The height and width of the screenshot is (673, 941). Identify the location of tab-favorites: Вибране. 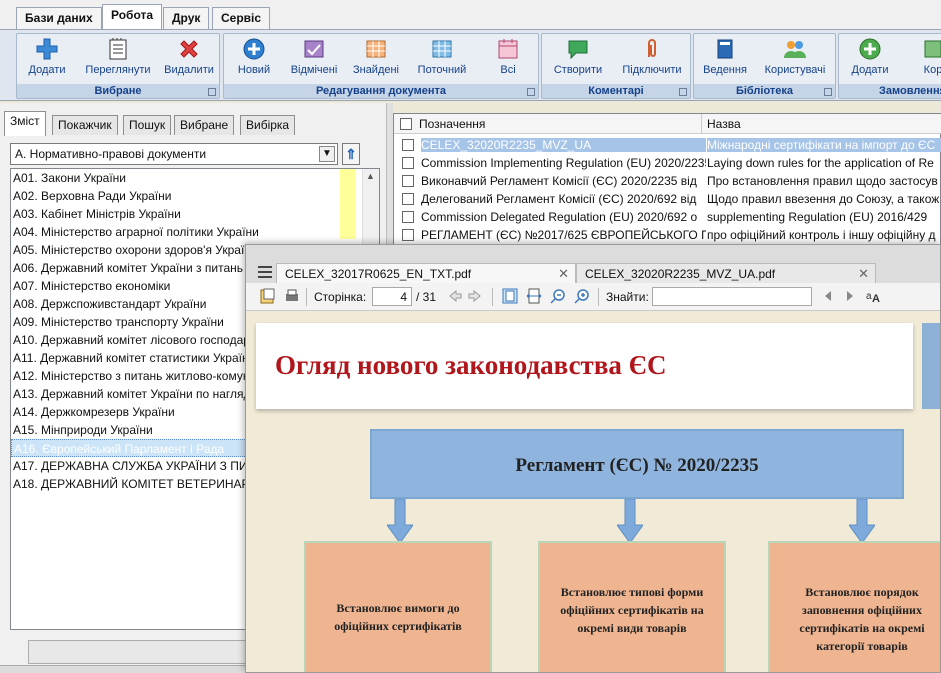
(204, 125).